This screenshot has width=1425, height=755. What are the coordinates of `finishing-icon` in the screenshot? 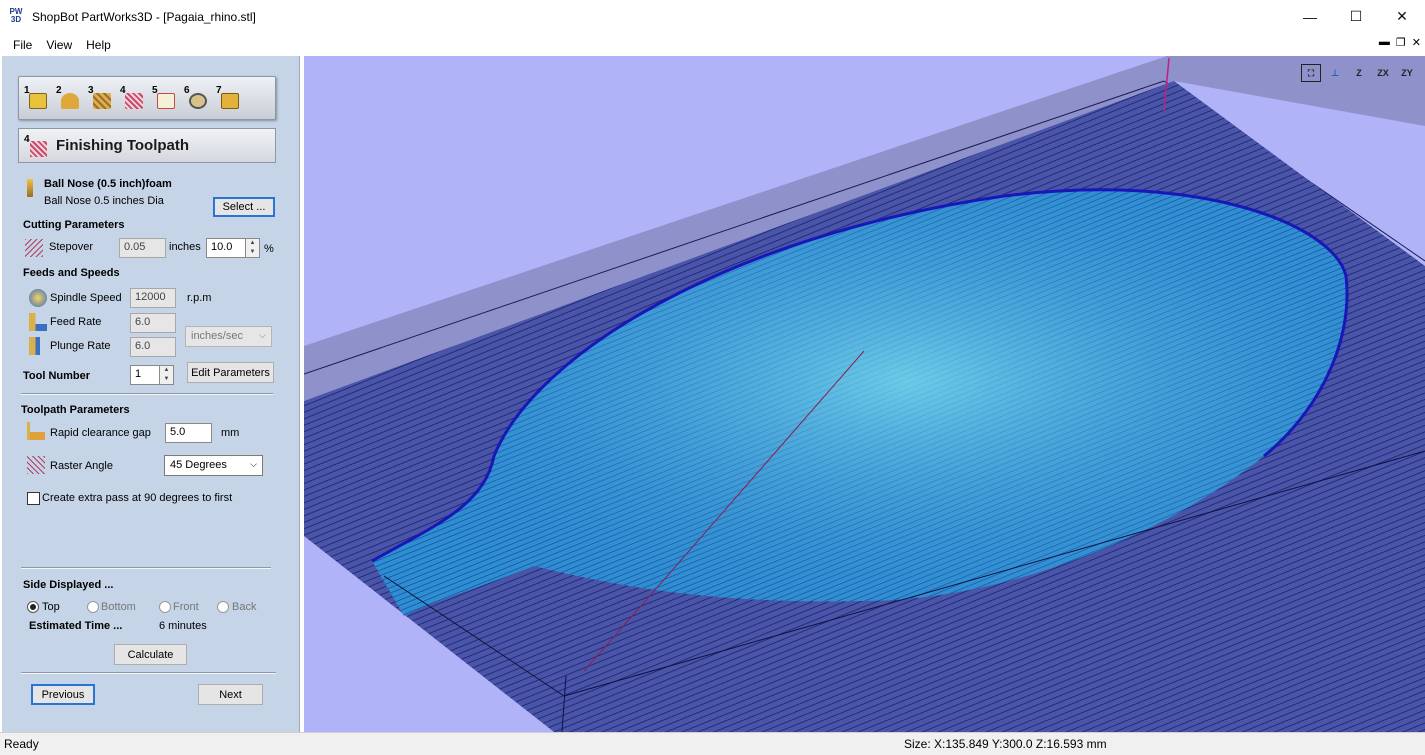 It's located at (134, 100).